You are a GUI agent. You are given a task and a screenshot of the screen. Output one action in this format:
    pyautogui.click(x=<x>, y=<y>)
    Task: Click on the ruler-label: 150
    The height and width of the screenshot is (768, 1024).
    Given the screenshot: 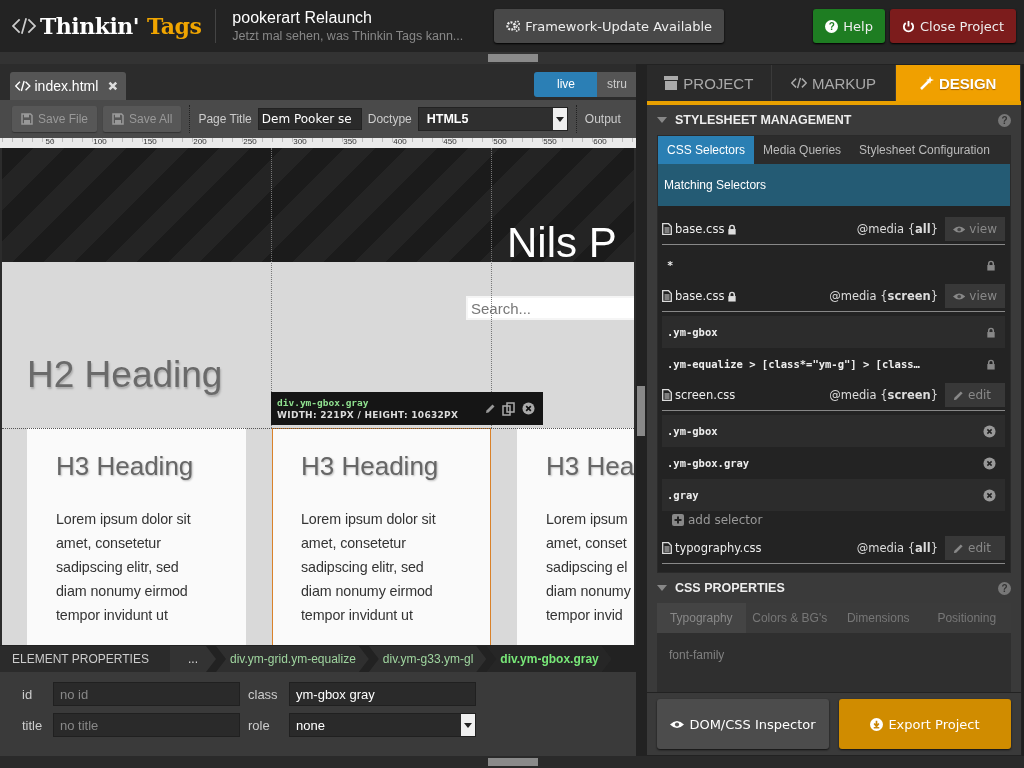 What is the action you would take?
    pyautogui.click(x=150, y=142)
    